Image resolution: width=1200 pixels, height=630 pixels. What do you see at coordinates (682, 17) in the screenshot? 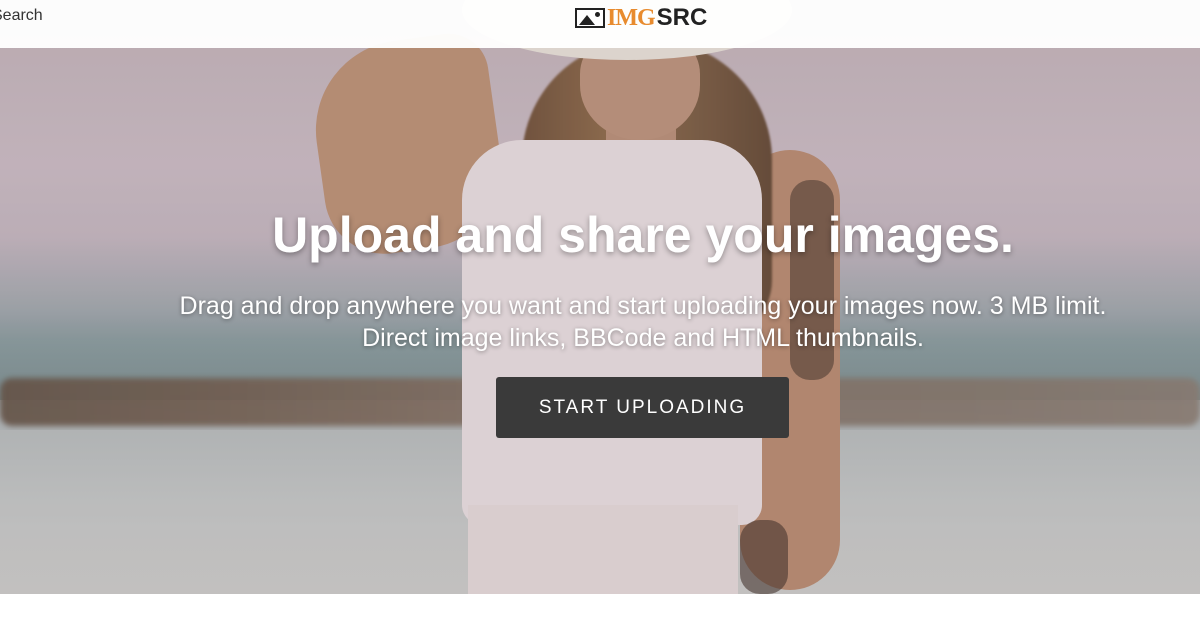
I see `logo-text-src: SRC` at bounding box center [682, 17].